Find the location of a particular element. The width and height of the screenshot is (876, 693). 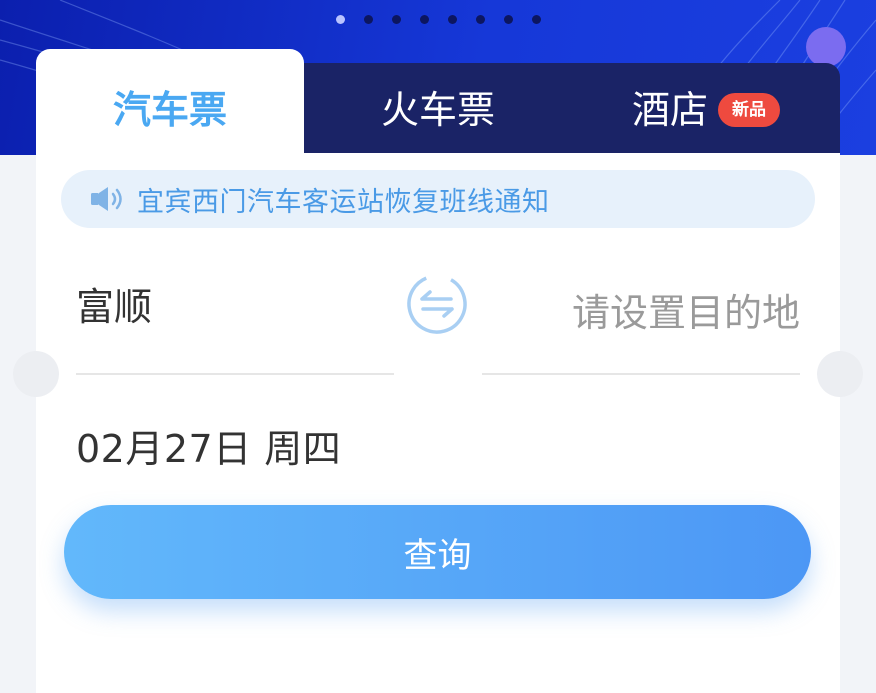

tab-bus-ticket: 汽车票 is located at coordinates (170, 110).